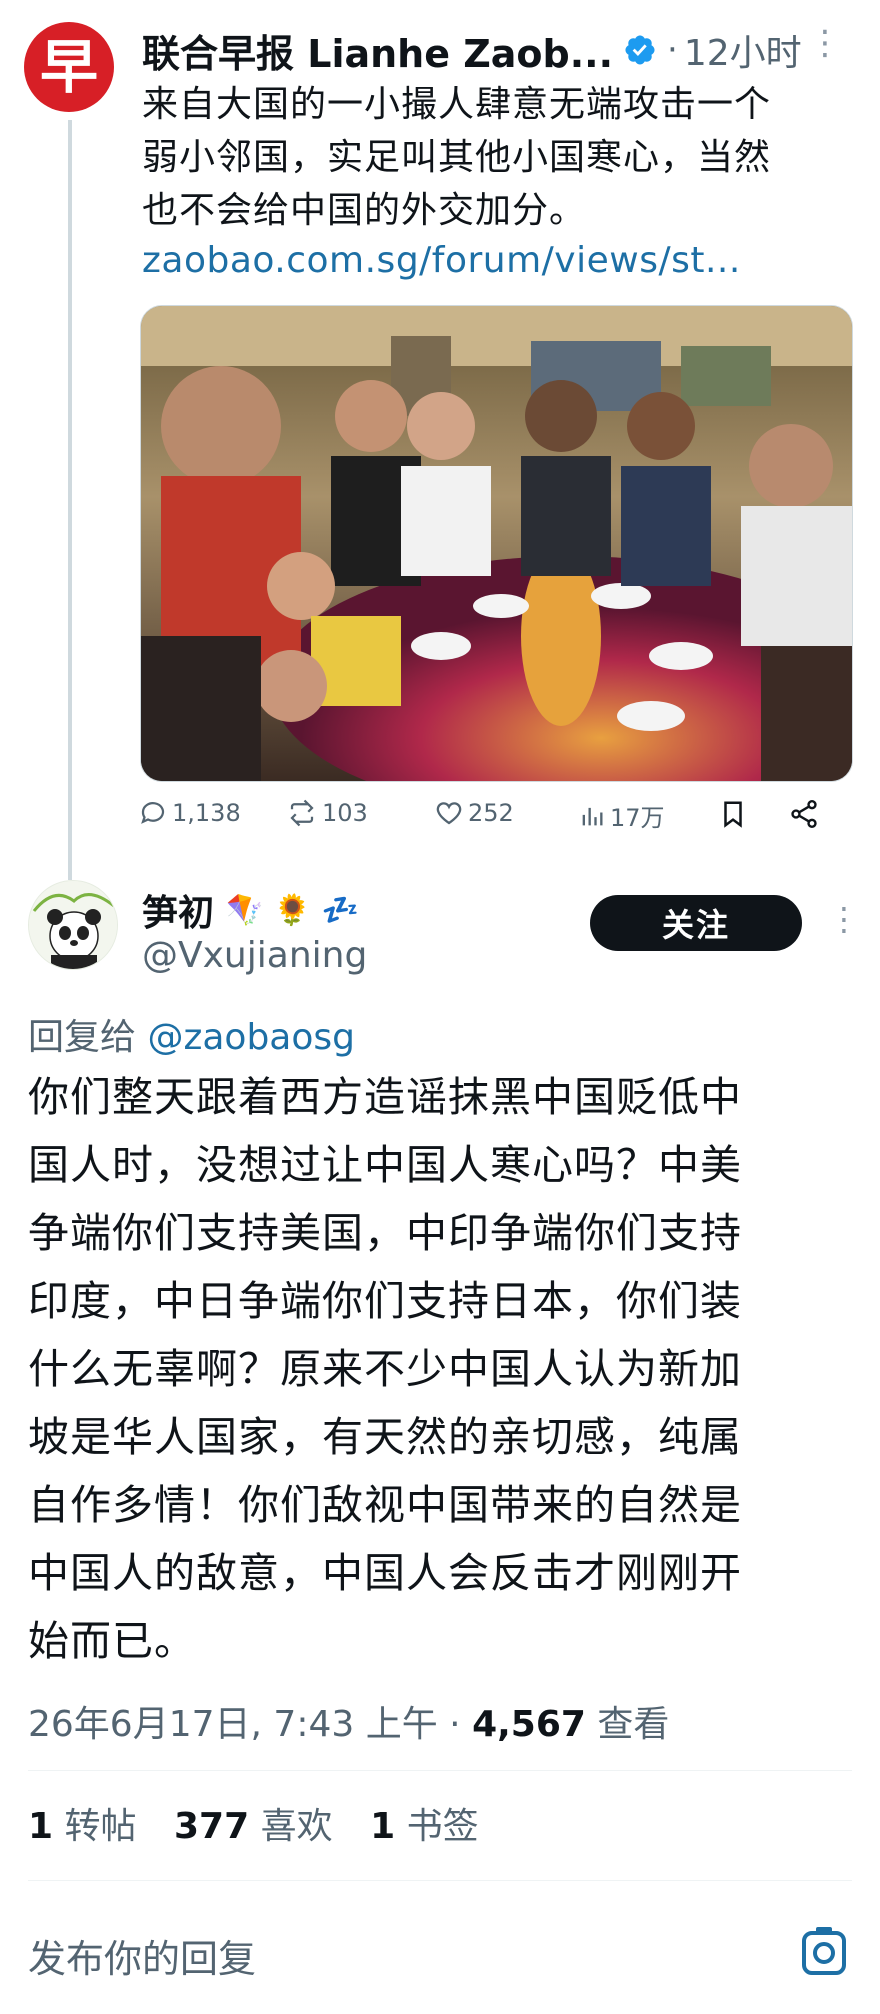 This screenshot has height=2014, width=880. I want to click on reply-to-handle-link: @zaobaosg, so click(251, 1037).